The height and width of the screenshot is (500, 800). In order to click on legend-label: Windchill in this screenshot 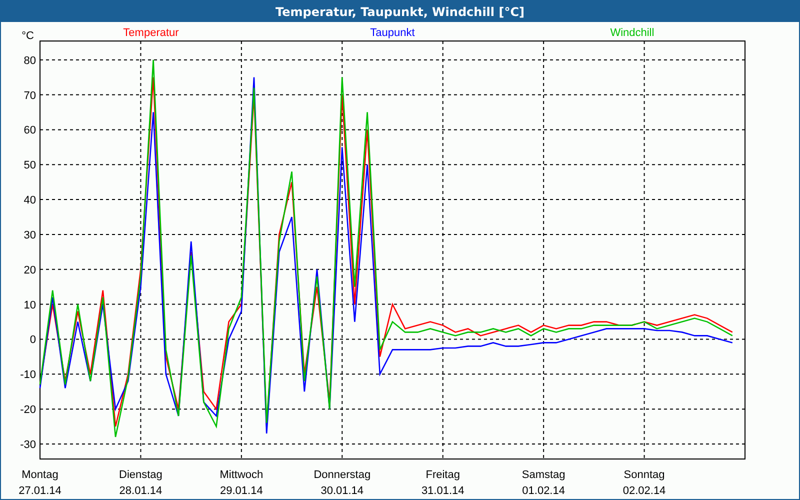, I will do `click(632, 33)`.